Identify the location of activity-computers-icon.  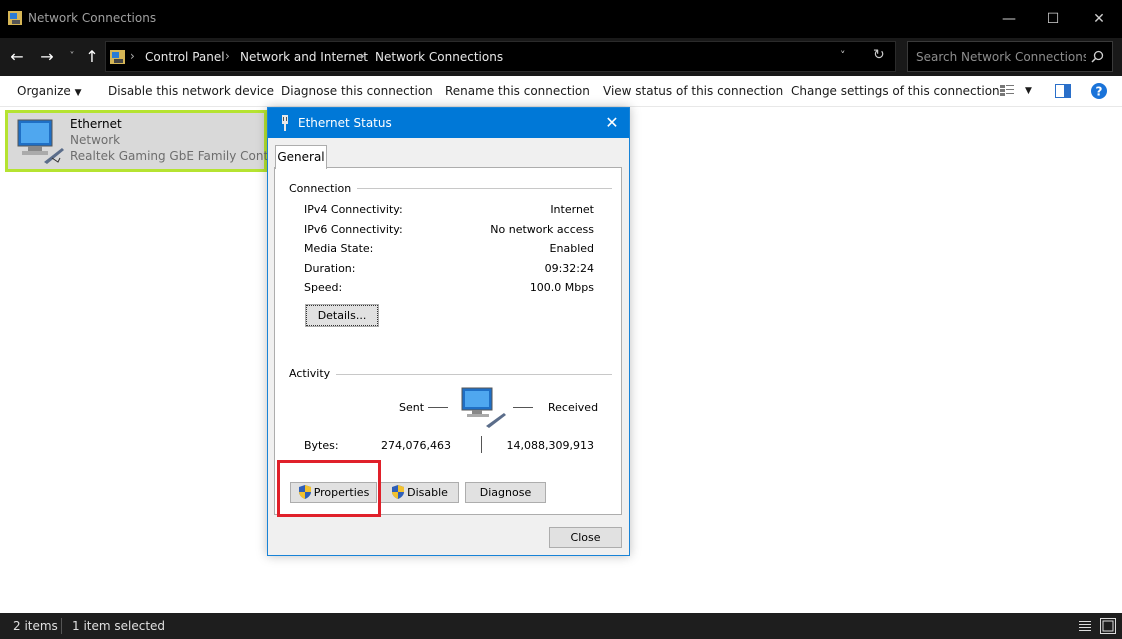
(483, 407).